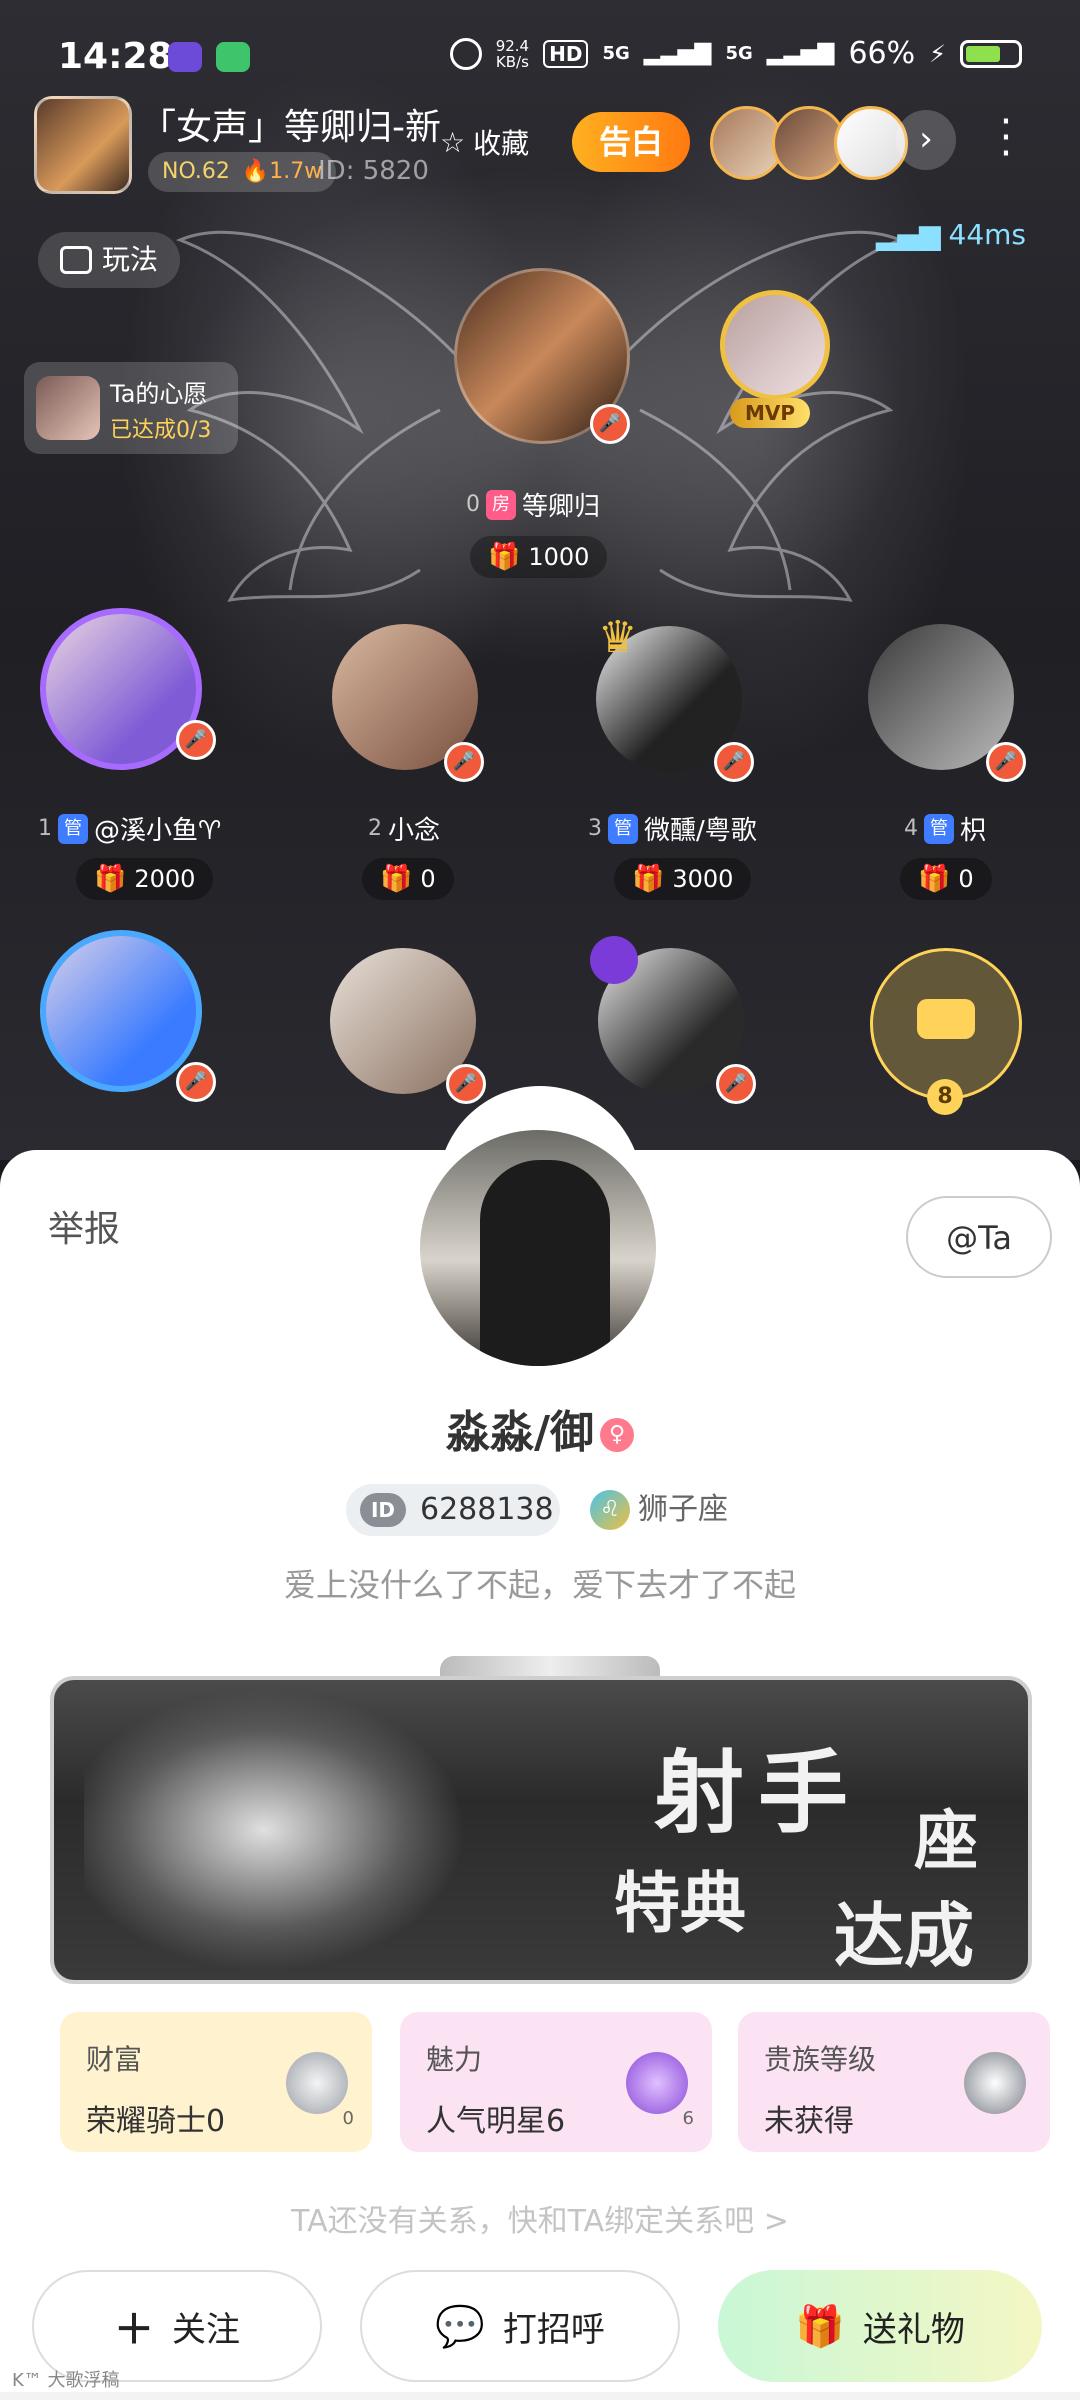  Describe the element at coordinates (631, 142) in the screenshot. I see `confess-button: 告白` at that location.